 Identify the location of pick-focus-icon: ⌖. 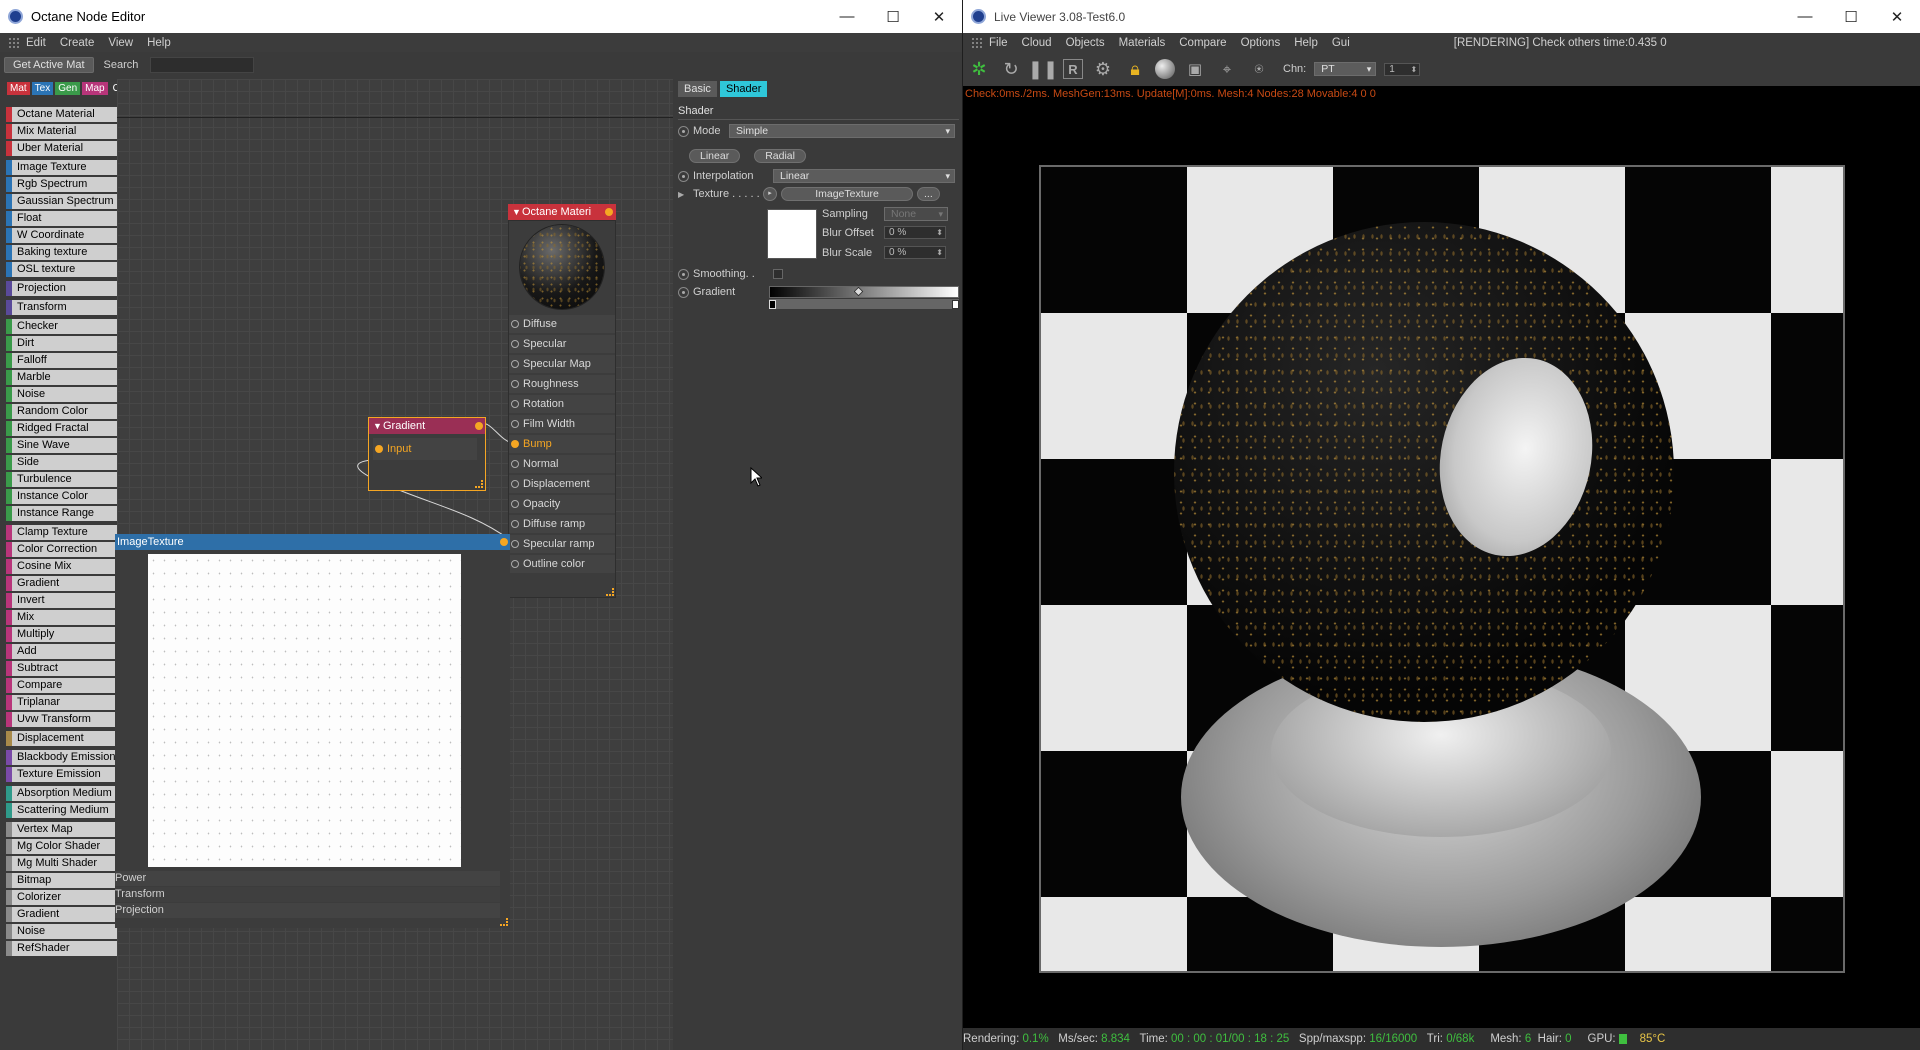
(1227, 69).